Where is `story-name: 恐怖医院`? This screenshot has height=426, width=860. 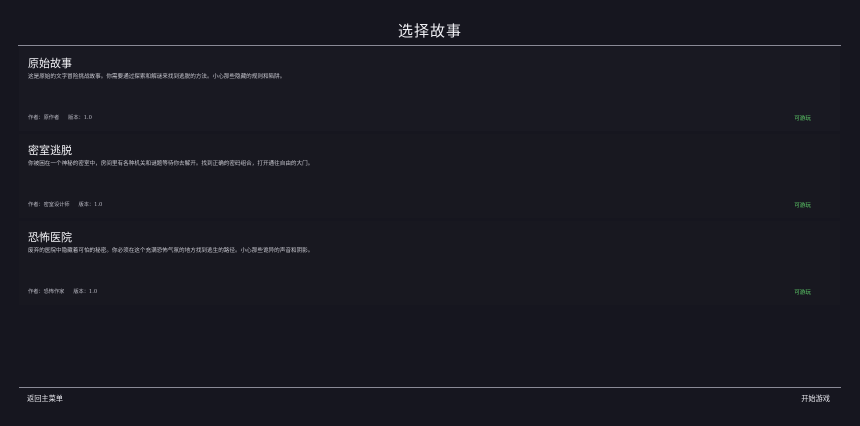
story-name: 恐怖医院 is located at coordinates (50, 237).